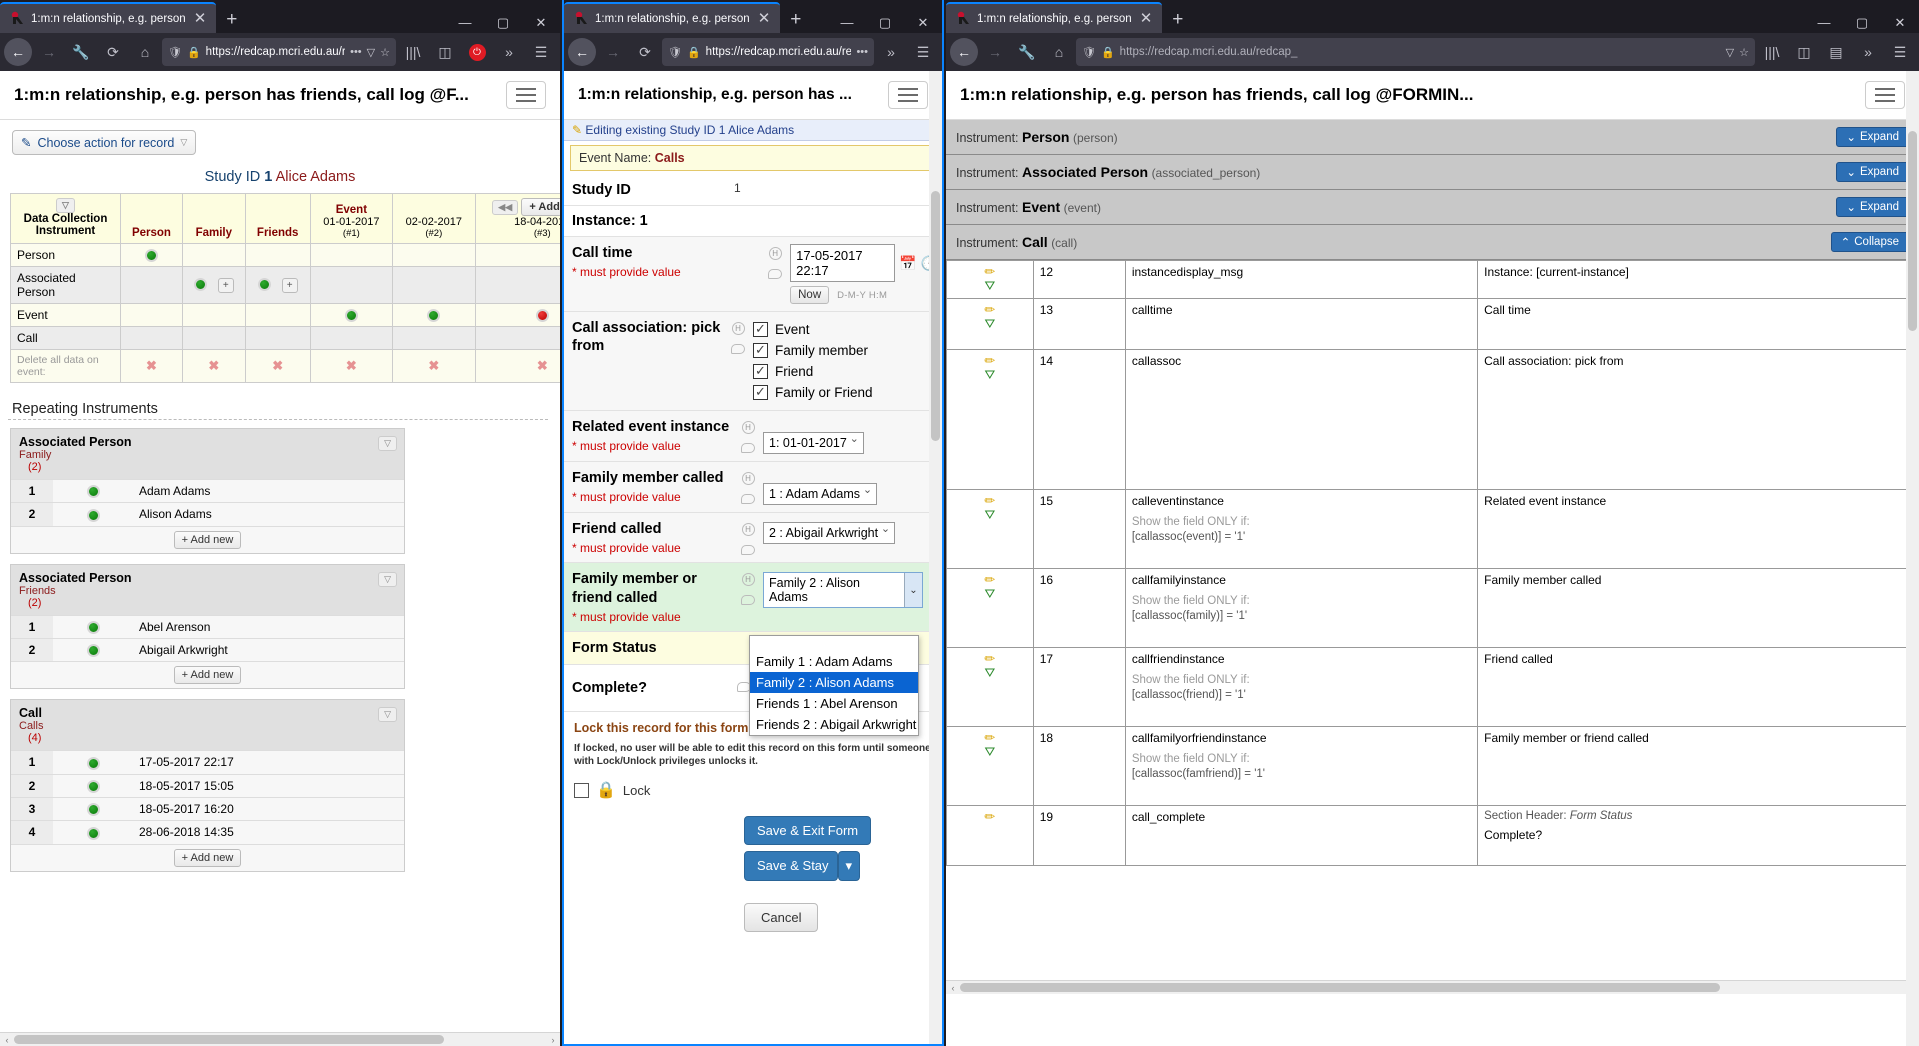 This screenshot has width=1919, height=1046. What do you see at coordinates (81, 52) in the screenshot?
I see `tools-icon: 🔧` at bounding box center [81, 52].